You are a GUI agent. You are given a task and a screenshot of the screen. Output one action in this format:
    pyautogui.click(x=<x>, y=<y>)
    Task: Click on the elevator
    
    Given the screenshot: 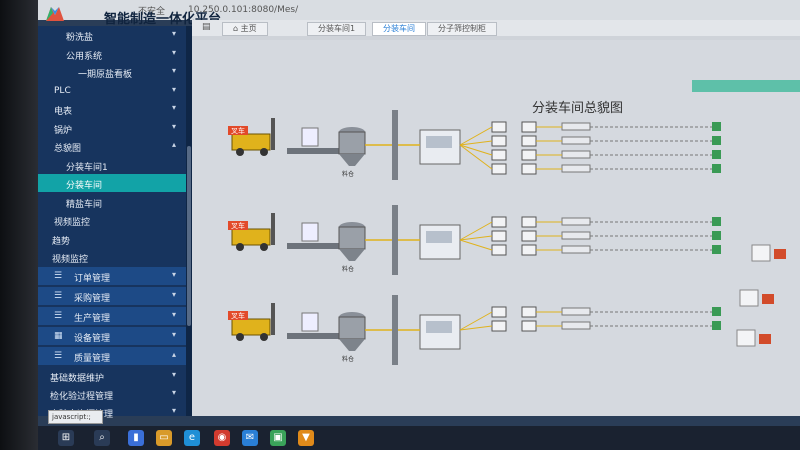 What is the action you would take?
    pyautogui.click(x=395, y=145)
    